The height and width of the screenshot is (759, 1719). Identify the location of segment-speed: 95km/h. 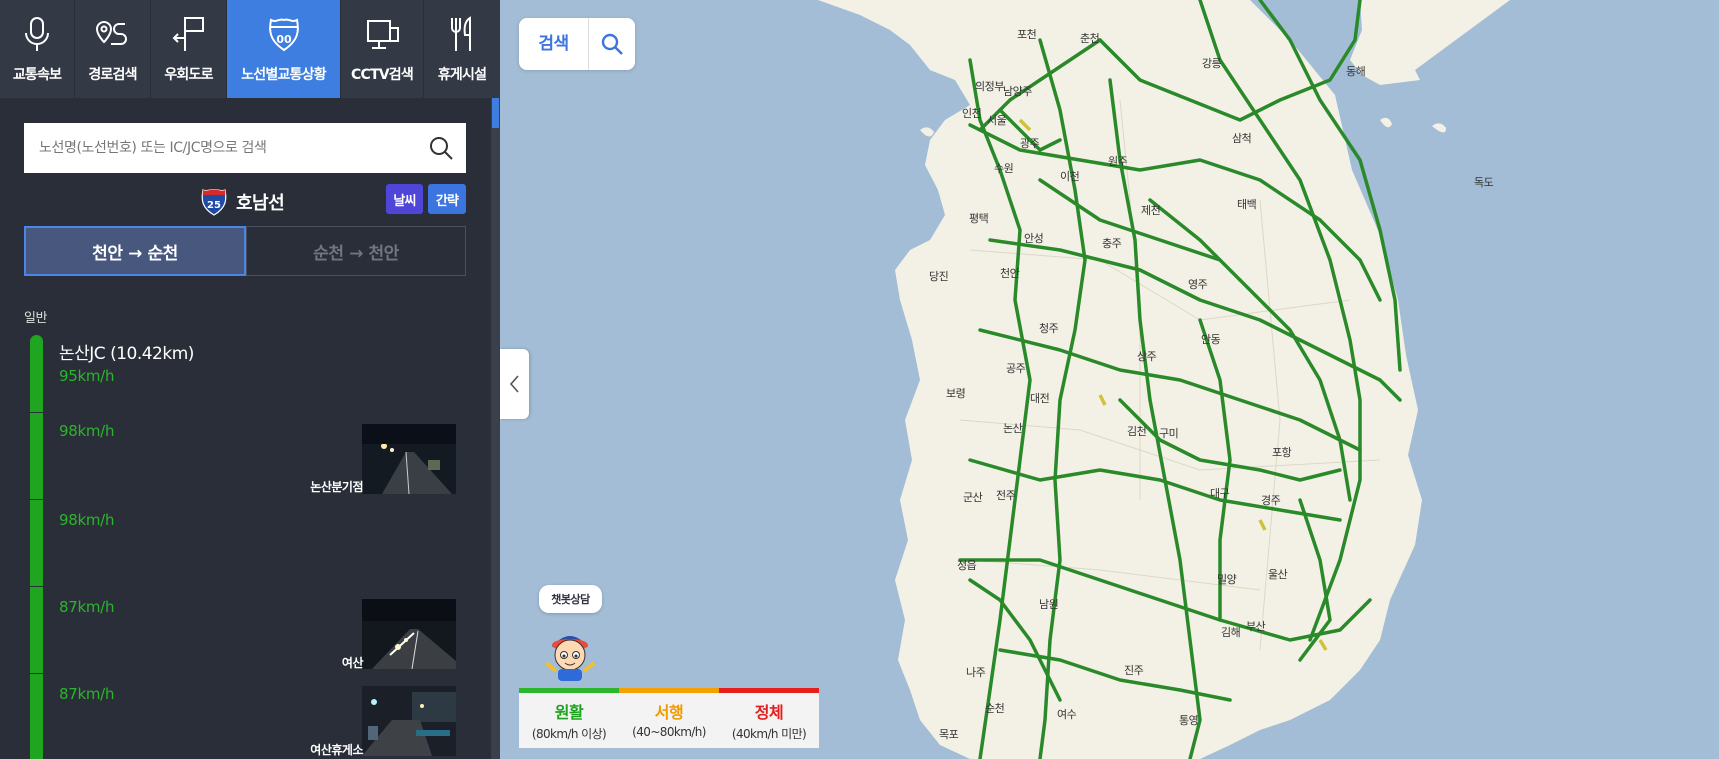
(87, 376).